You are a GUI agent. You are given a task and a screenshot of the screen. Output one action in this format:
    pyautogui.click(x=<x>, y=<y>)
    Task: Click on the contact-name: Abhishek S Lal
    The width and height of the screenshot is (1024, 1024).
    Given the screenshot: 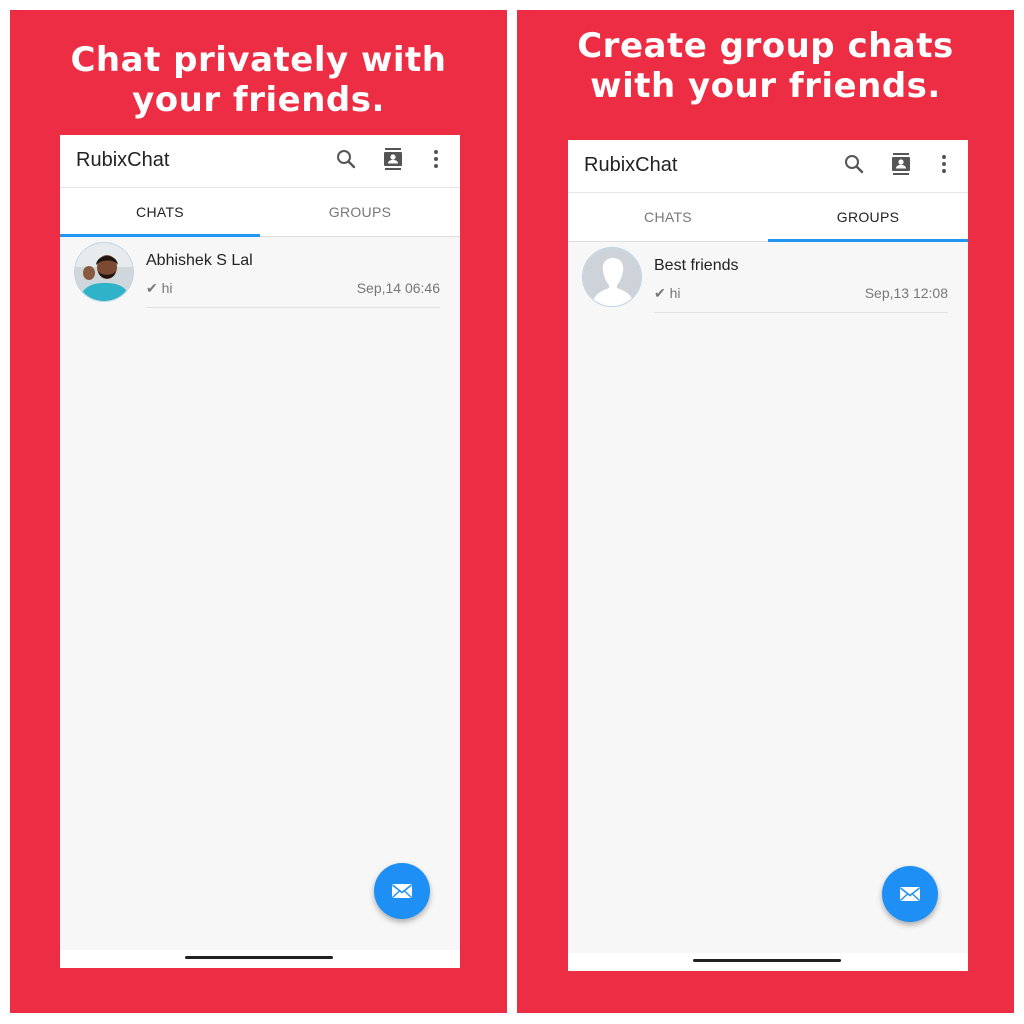 What is the action you would take?
    pyautogui.click(x=199, y=260)
    